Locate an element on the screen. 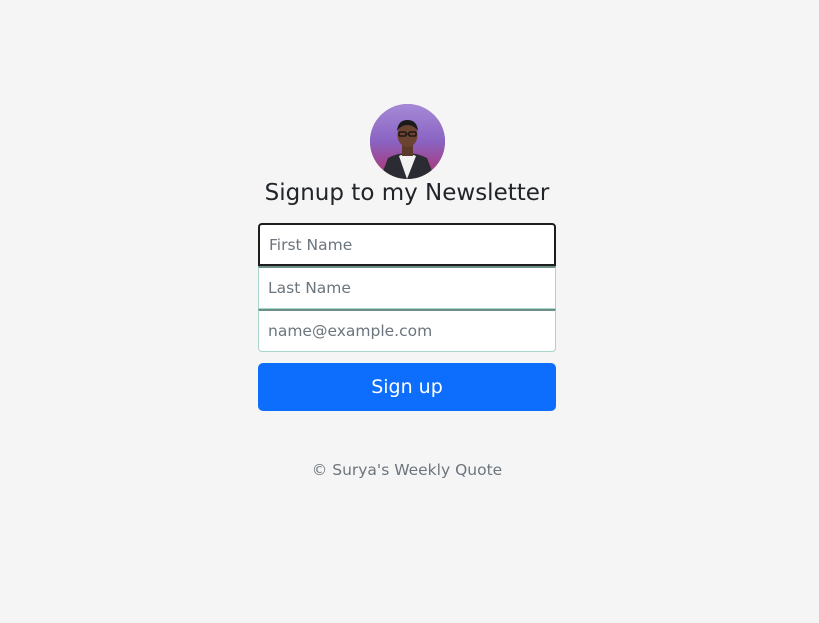  form-heading: Signup to my Newsletter is located at coordinates (407, 193).